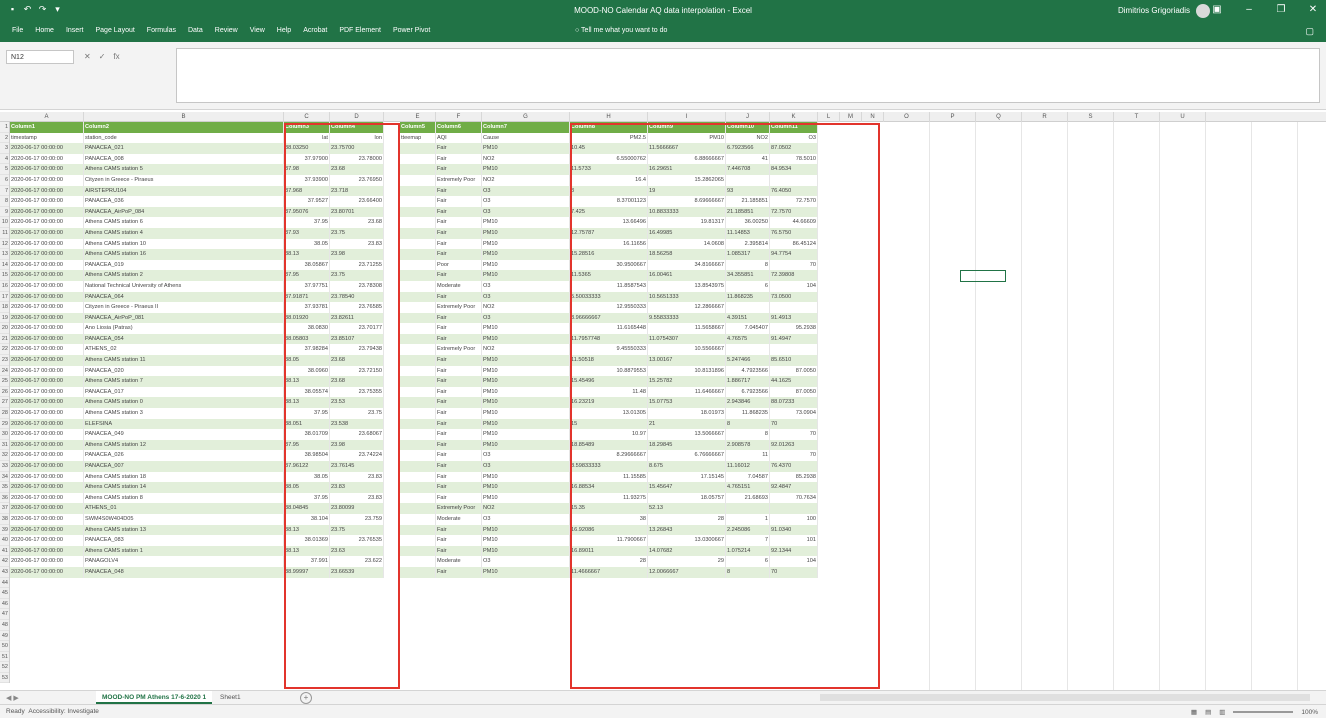 Image resolution: width=1326 pixels, height=718 pixels. I want to click on row-header: 35, so click(4, 487).